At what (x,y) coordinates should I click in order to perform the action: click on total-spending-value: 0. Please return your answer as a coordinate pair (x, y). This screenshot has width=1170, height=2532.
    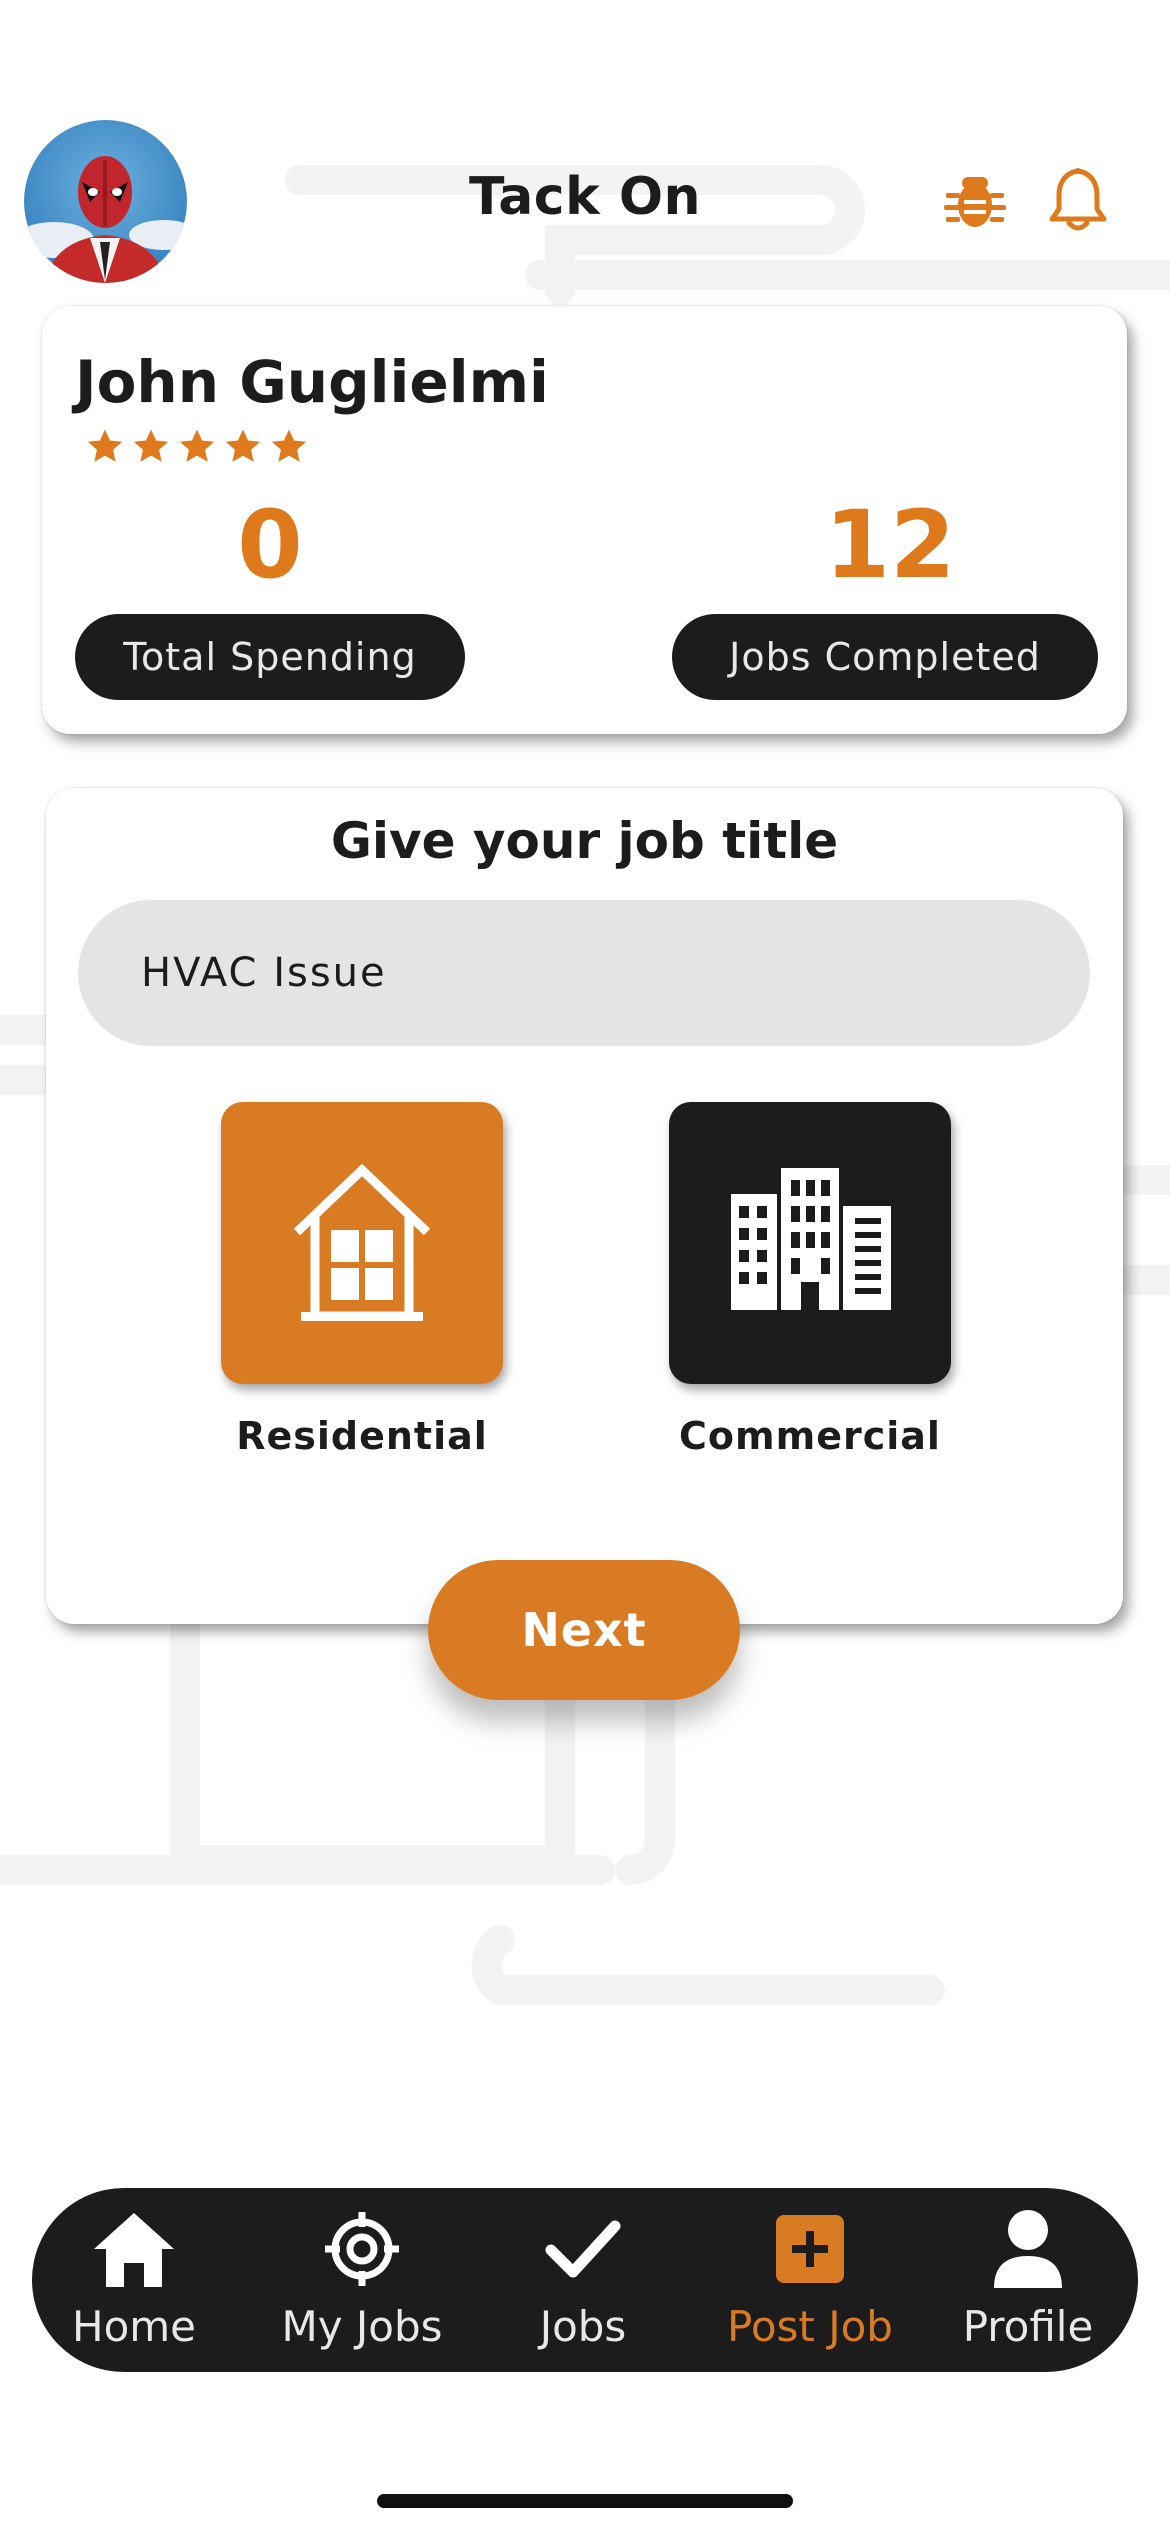
    Looking at the image, I should click on (270, 545).